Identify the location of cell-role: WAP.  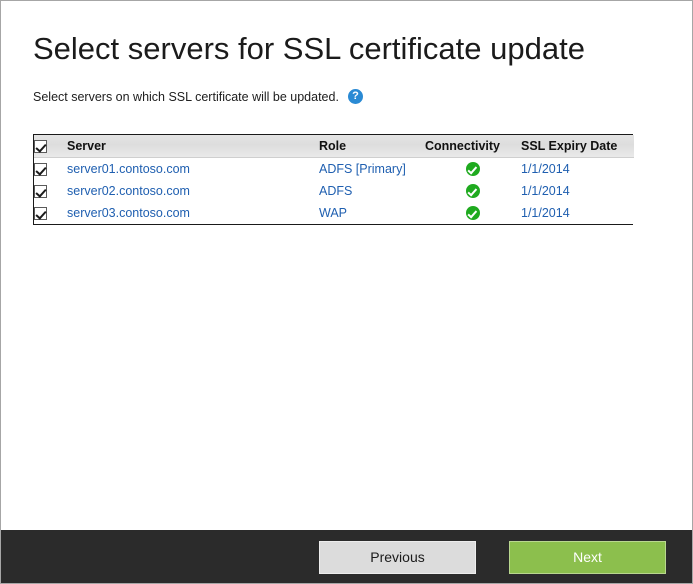
(372, 213).